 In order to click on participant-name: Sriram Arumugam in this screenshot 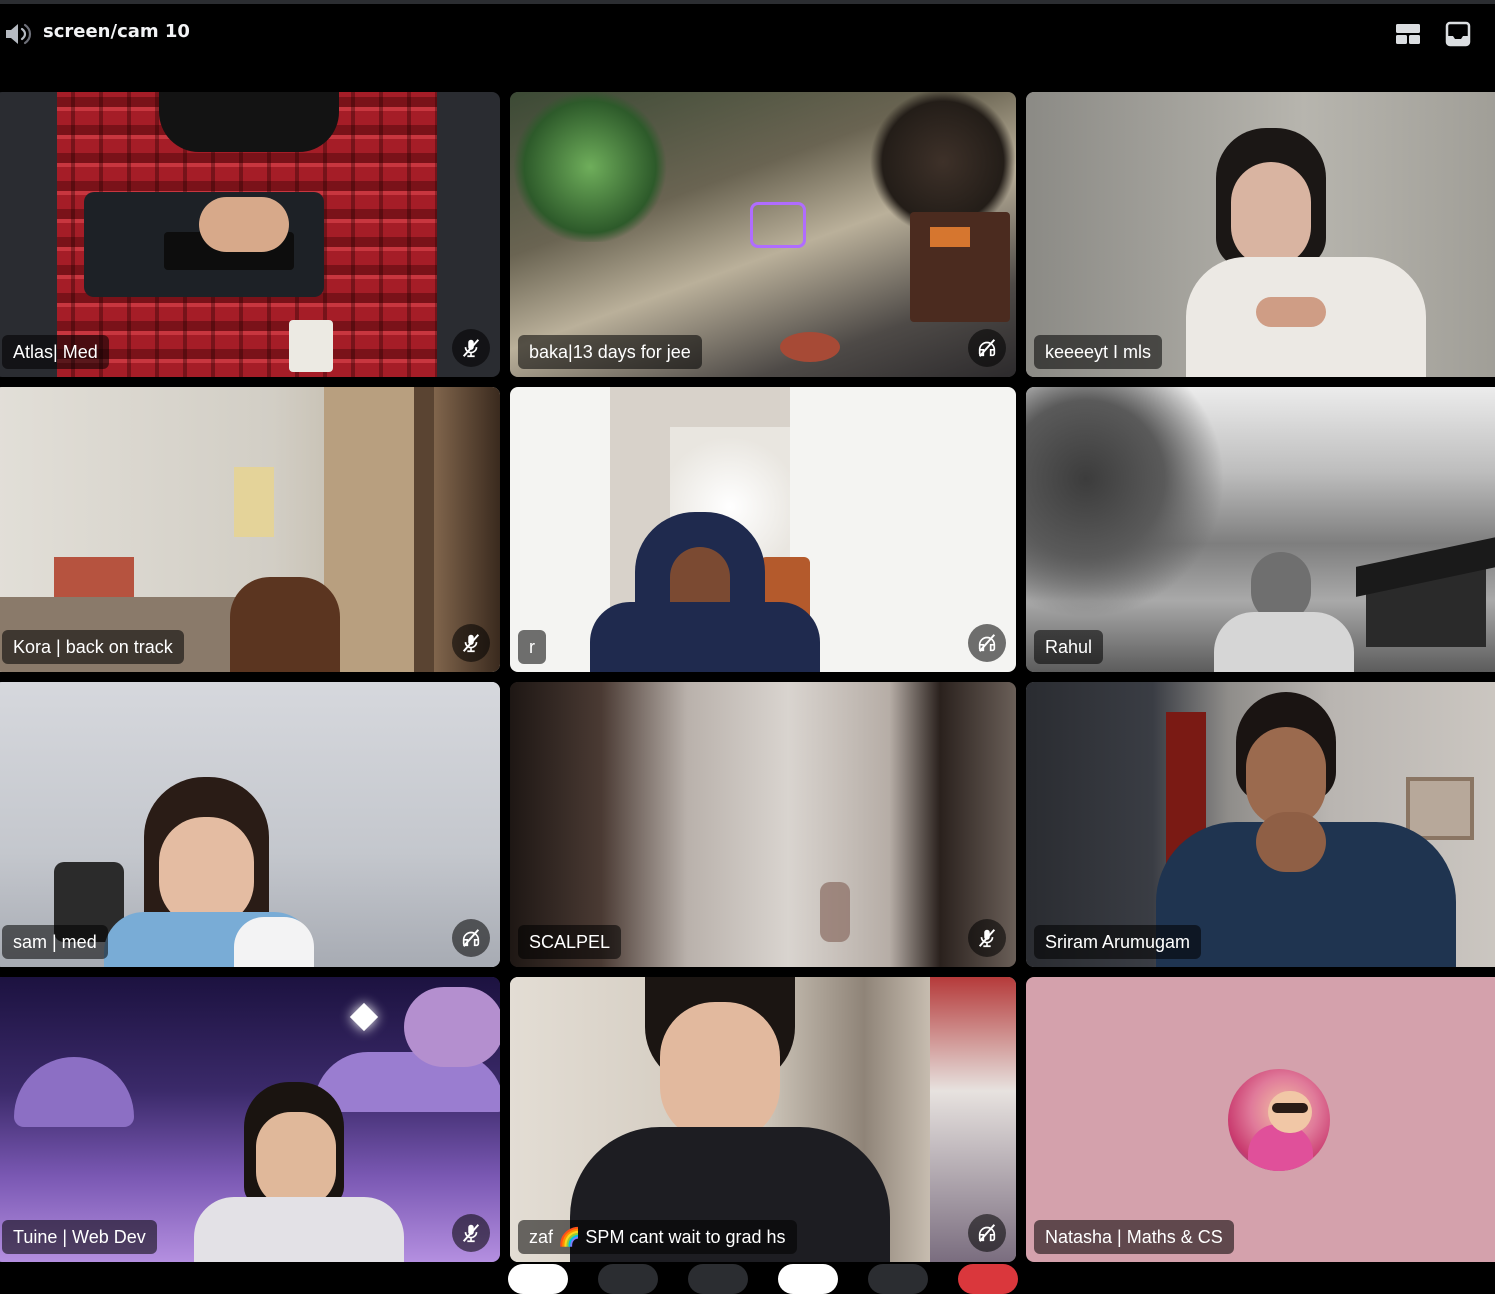, I will do `click(1118, 942)`.